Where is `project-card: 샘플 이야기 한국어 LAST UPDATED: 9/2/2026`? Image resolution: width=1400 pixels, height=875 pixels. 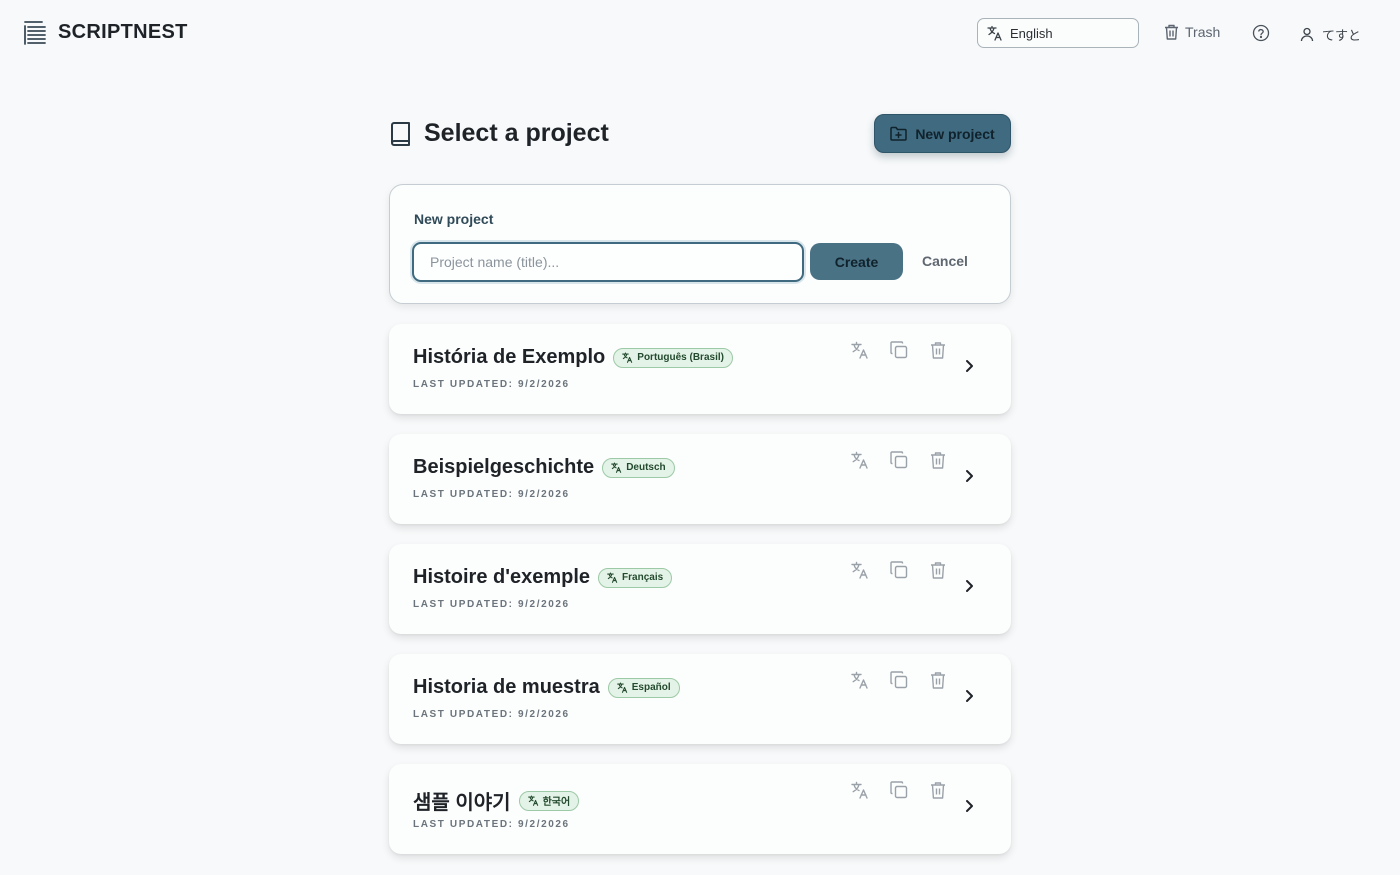
project-card: 샘플 이야기 한국어 LAST UPDATED: 9/2/2026 is located at coordinates (700, 809).